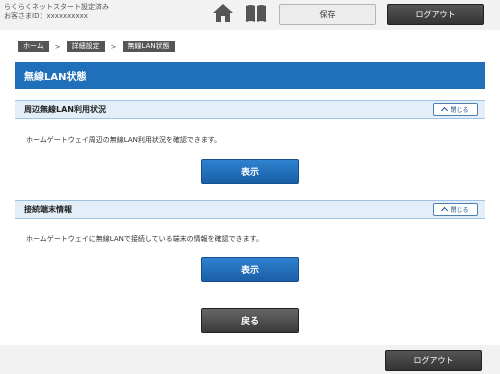  Describe the element at coordinates (56, 7) in the screenshot. I see `setup-status: らくらくネットスタート設定済み` at that location.